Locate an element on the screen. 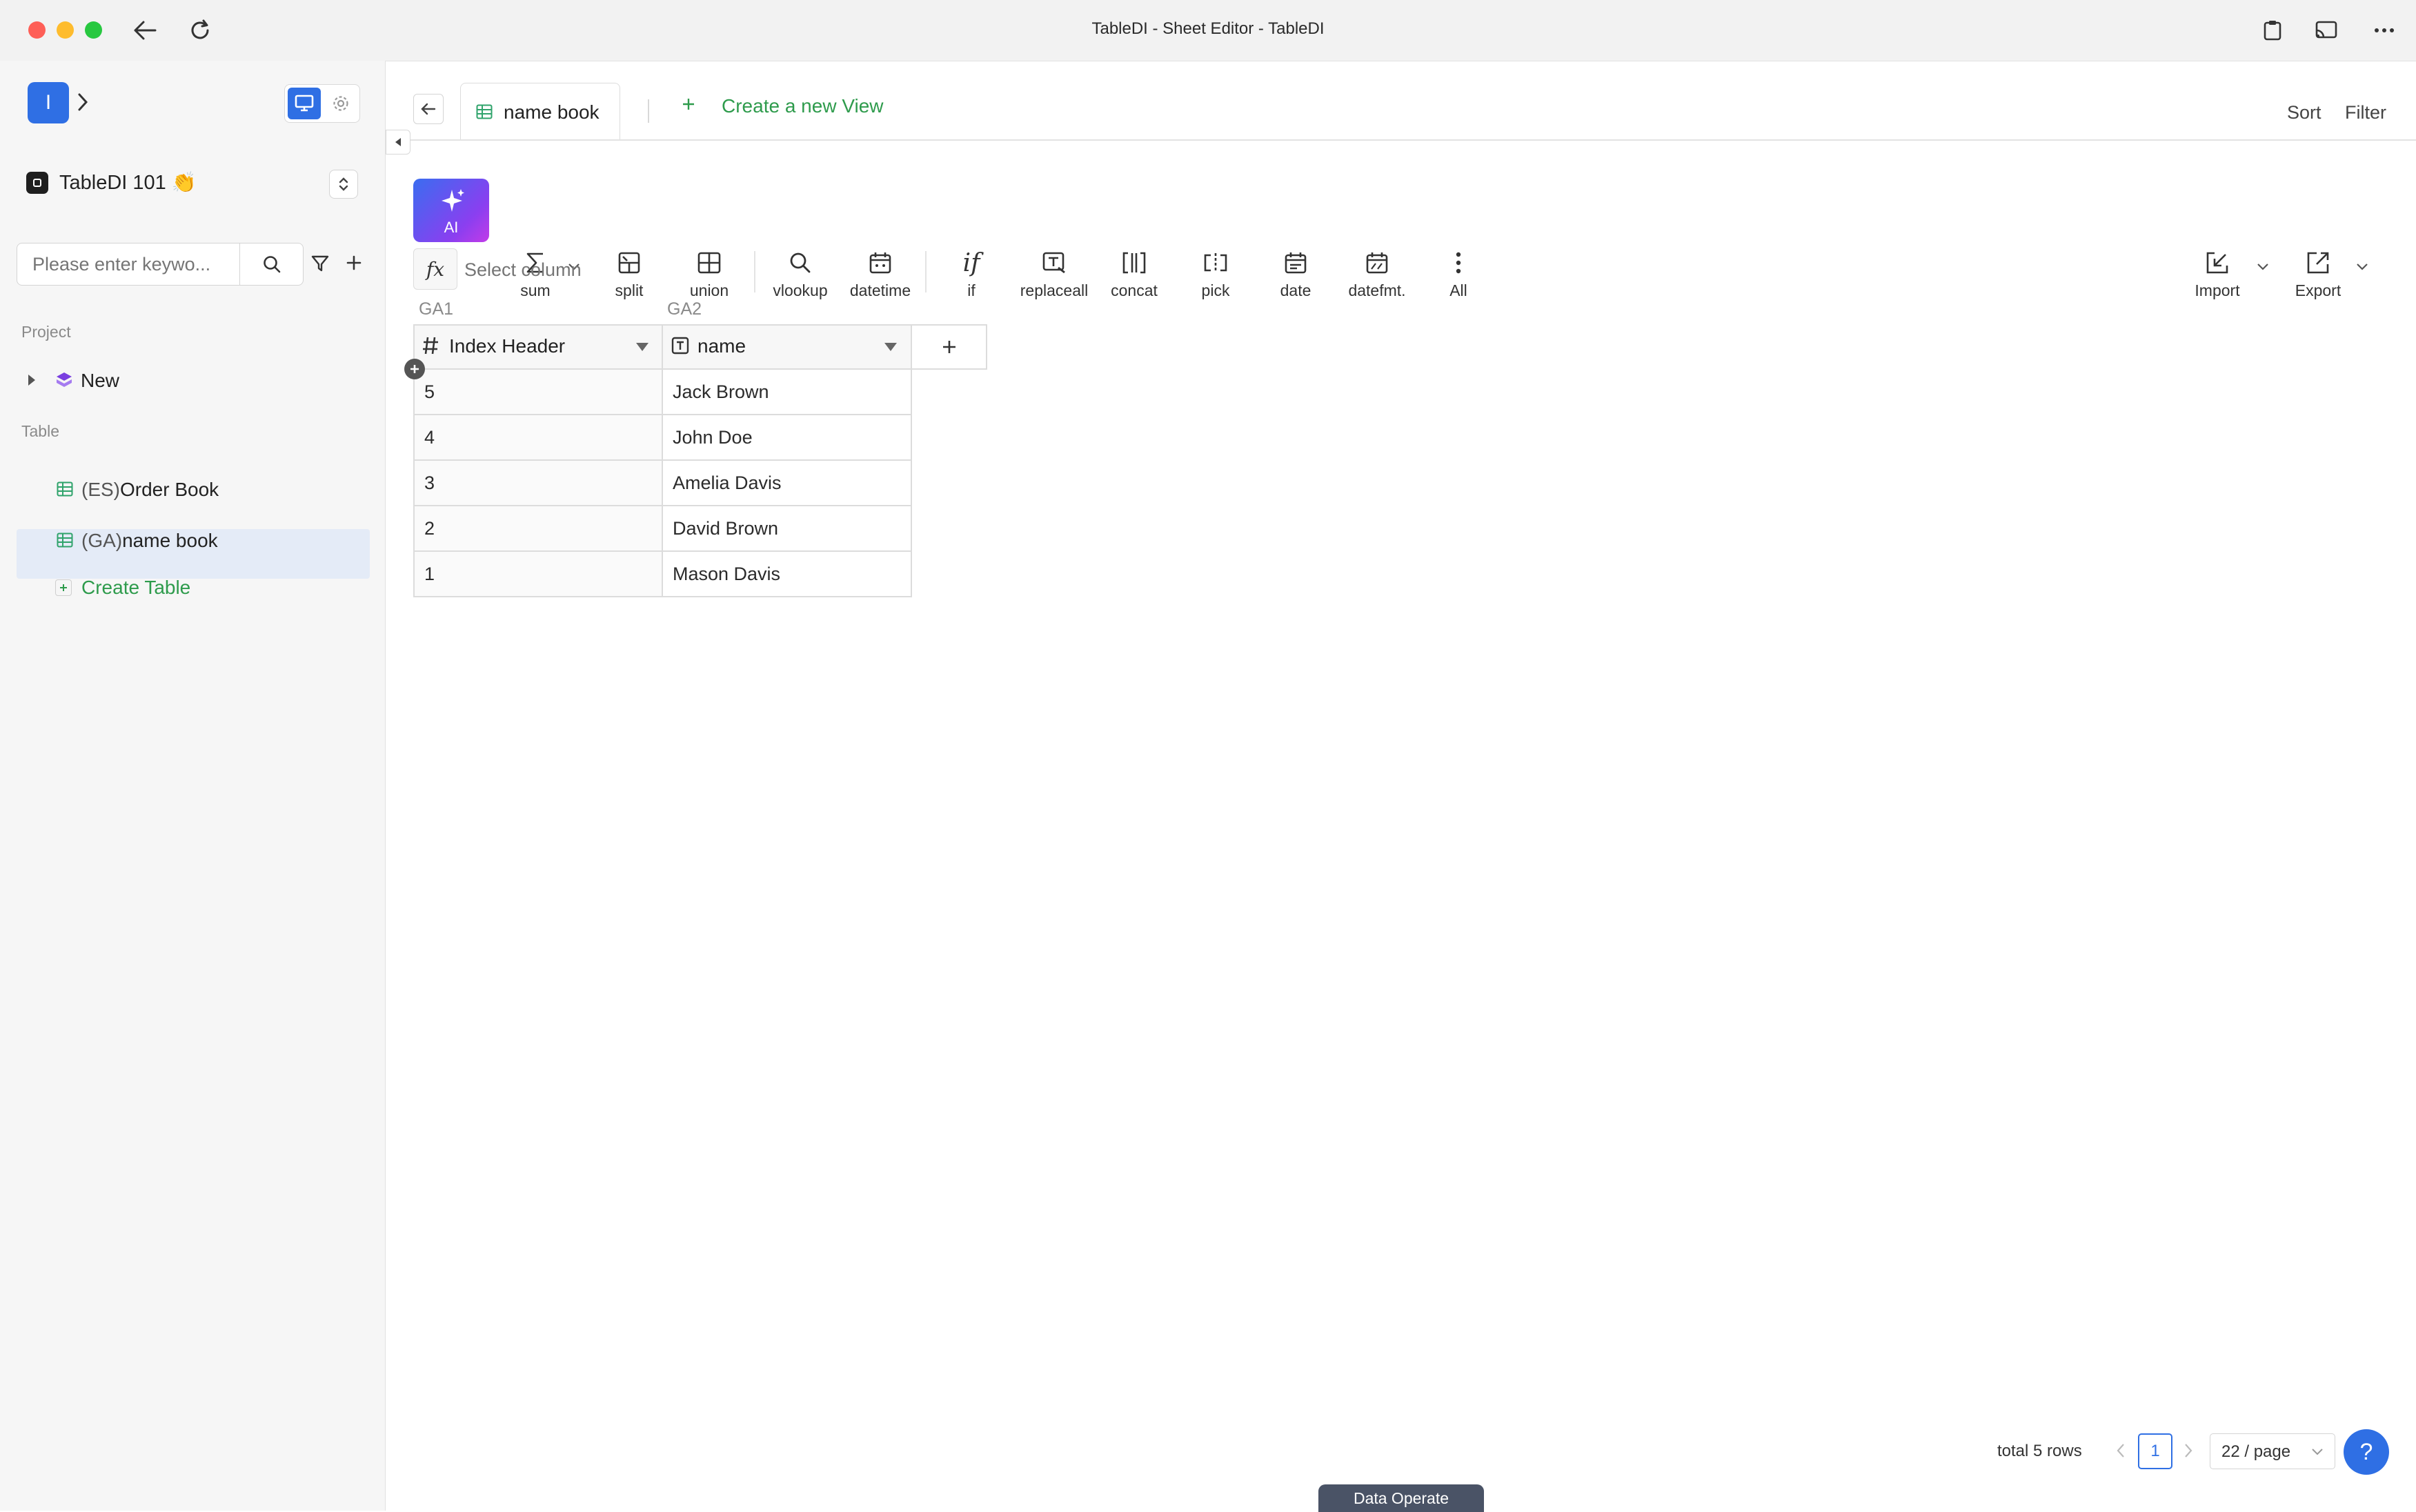  total-rows-text: total 5 rows is located at coordinates (2039, 1451).